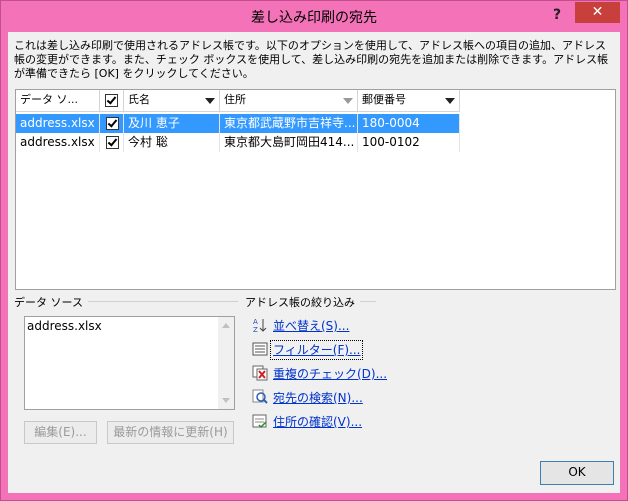 Image resolution: width=628 pixels, height=501 pixels. Describe the element at coordinates (260, 325) in the screenshot. I see `sort-az-icon: A Z` at that location.